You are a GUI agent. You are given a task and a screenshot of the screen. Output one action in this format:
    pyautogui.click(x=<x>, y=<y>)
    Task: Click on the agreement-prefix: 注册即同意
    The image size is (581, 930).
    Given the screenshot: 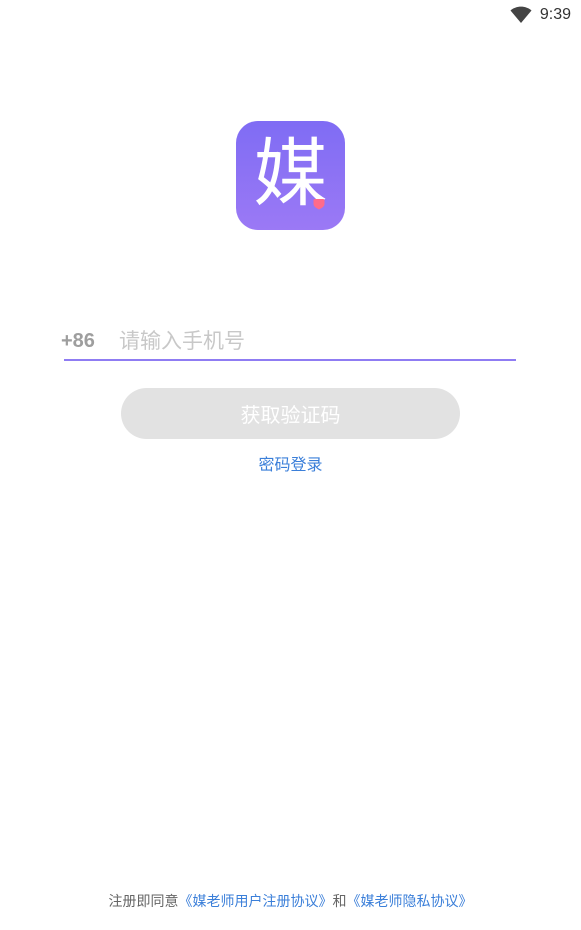 What is the action you would take?
    pyautogui.click(x=143, y=902)
    